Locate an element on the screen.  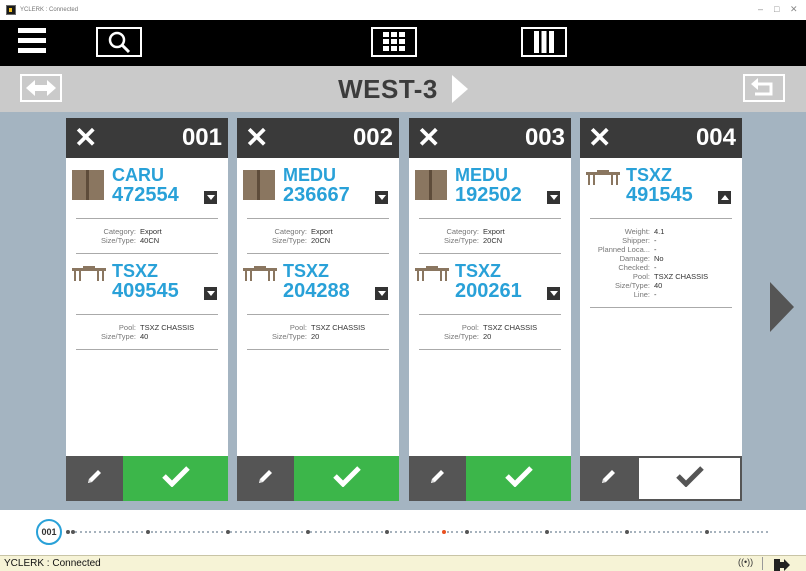
next-page-arrow-icon is located at coordinates (782, 307).